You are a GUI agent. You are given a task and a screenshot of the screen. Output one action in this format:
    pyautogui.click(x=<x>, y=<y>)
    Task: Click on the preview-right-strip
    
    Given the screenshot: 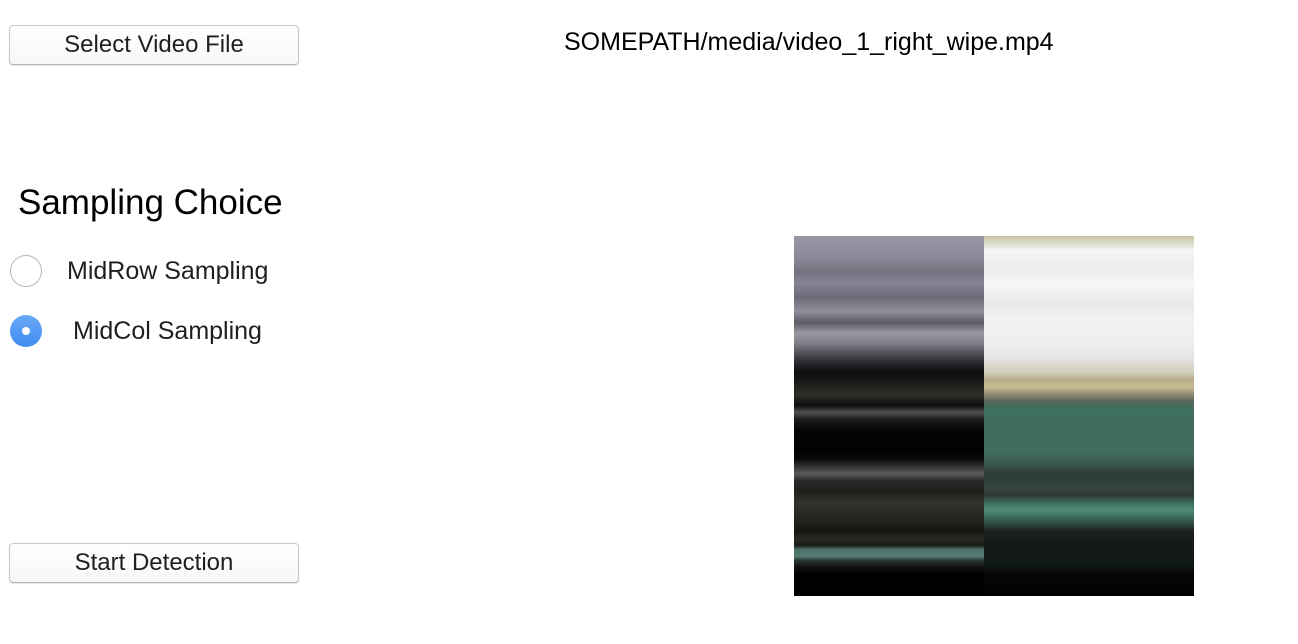 What is the action you would take?
    pyautogui.click(x=1089, y=416)
    